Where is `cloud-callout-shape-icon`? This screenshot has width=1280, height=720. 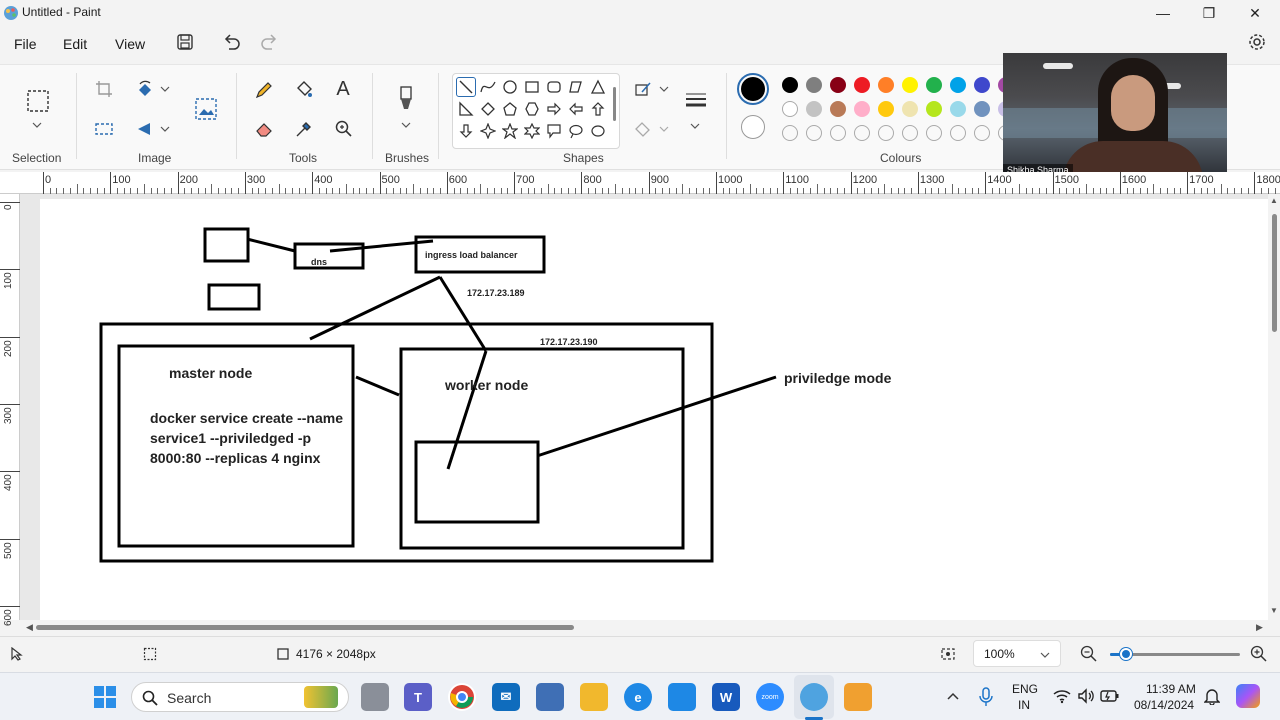
cloud-callout-shape-icon is located at coordinates (598, 131).